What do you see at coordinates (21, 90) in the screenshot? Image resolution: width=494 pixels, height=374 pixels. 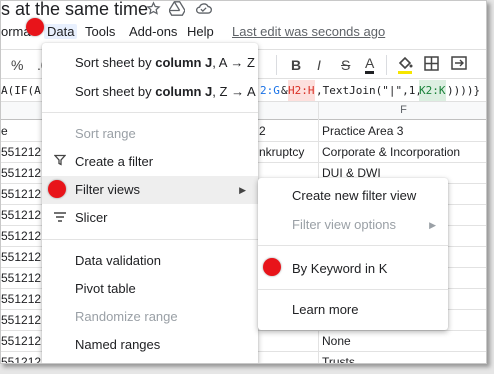 I see `formula-prefix: A(IF(A` at bounding box center [21, 90].